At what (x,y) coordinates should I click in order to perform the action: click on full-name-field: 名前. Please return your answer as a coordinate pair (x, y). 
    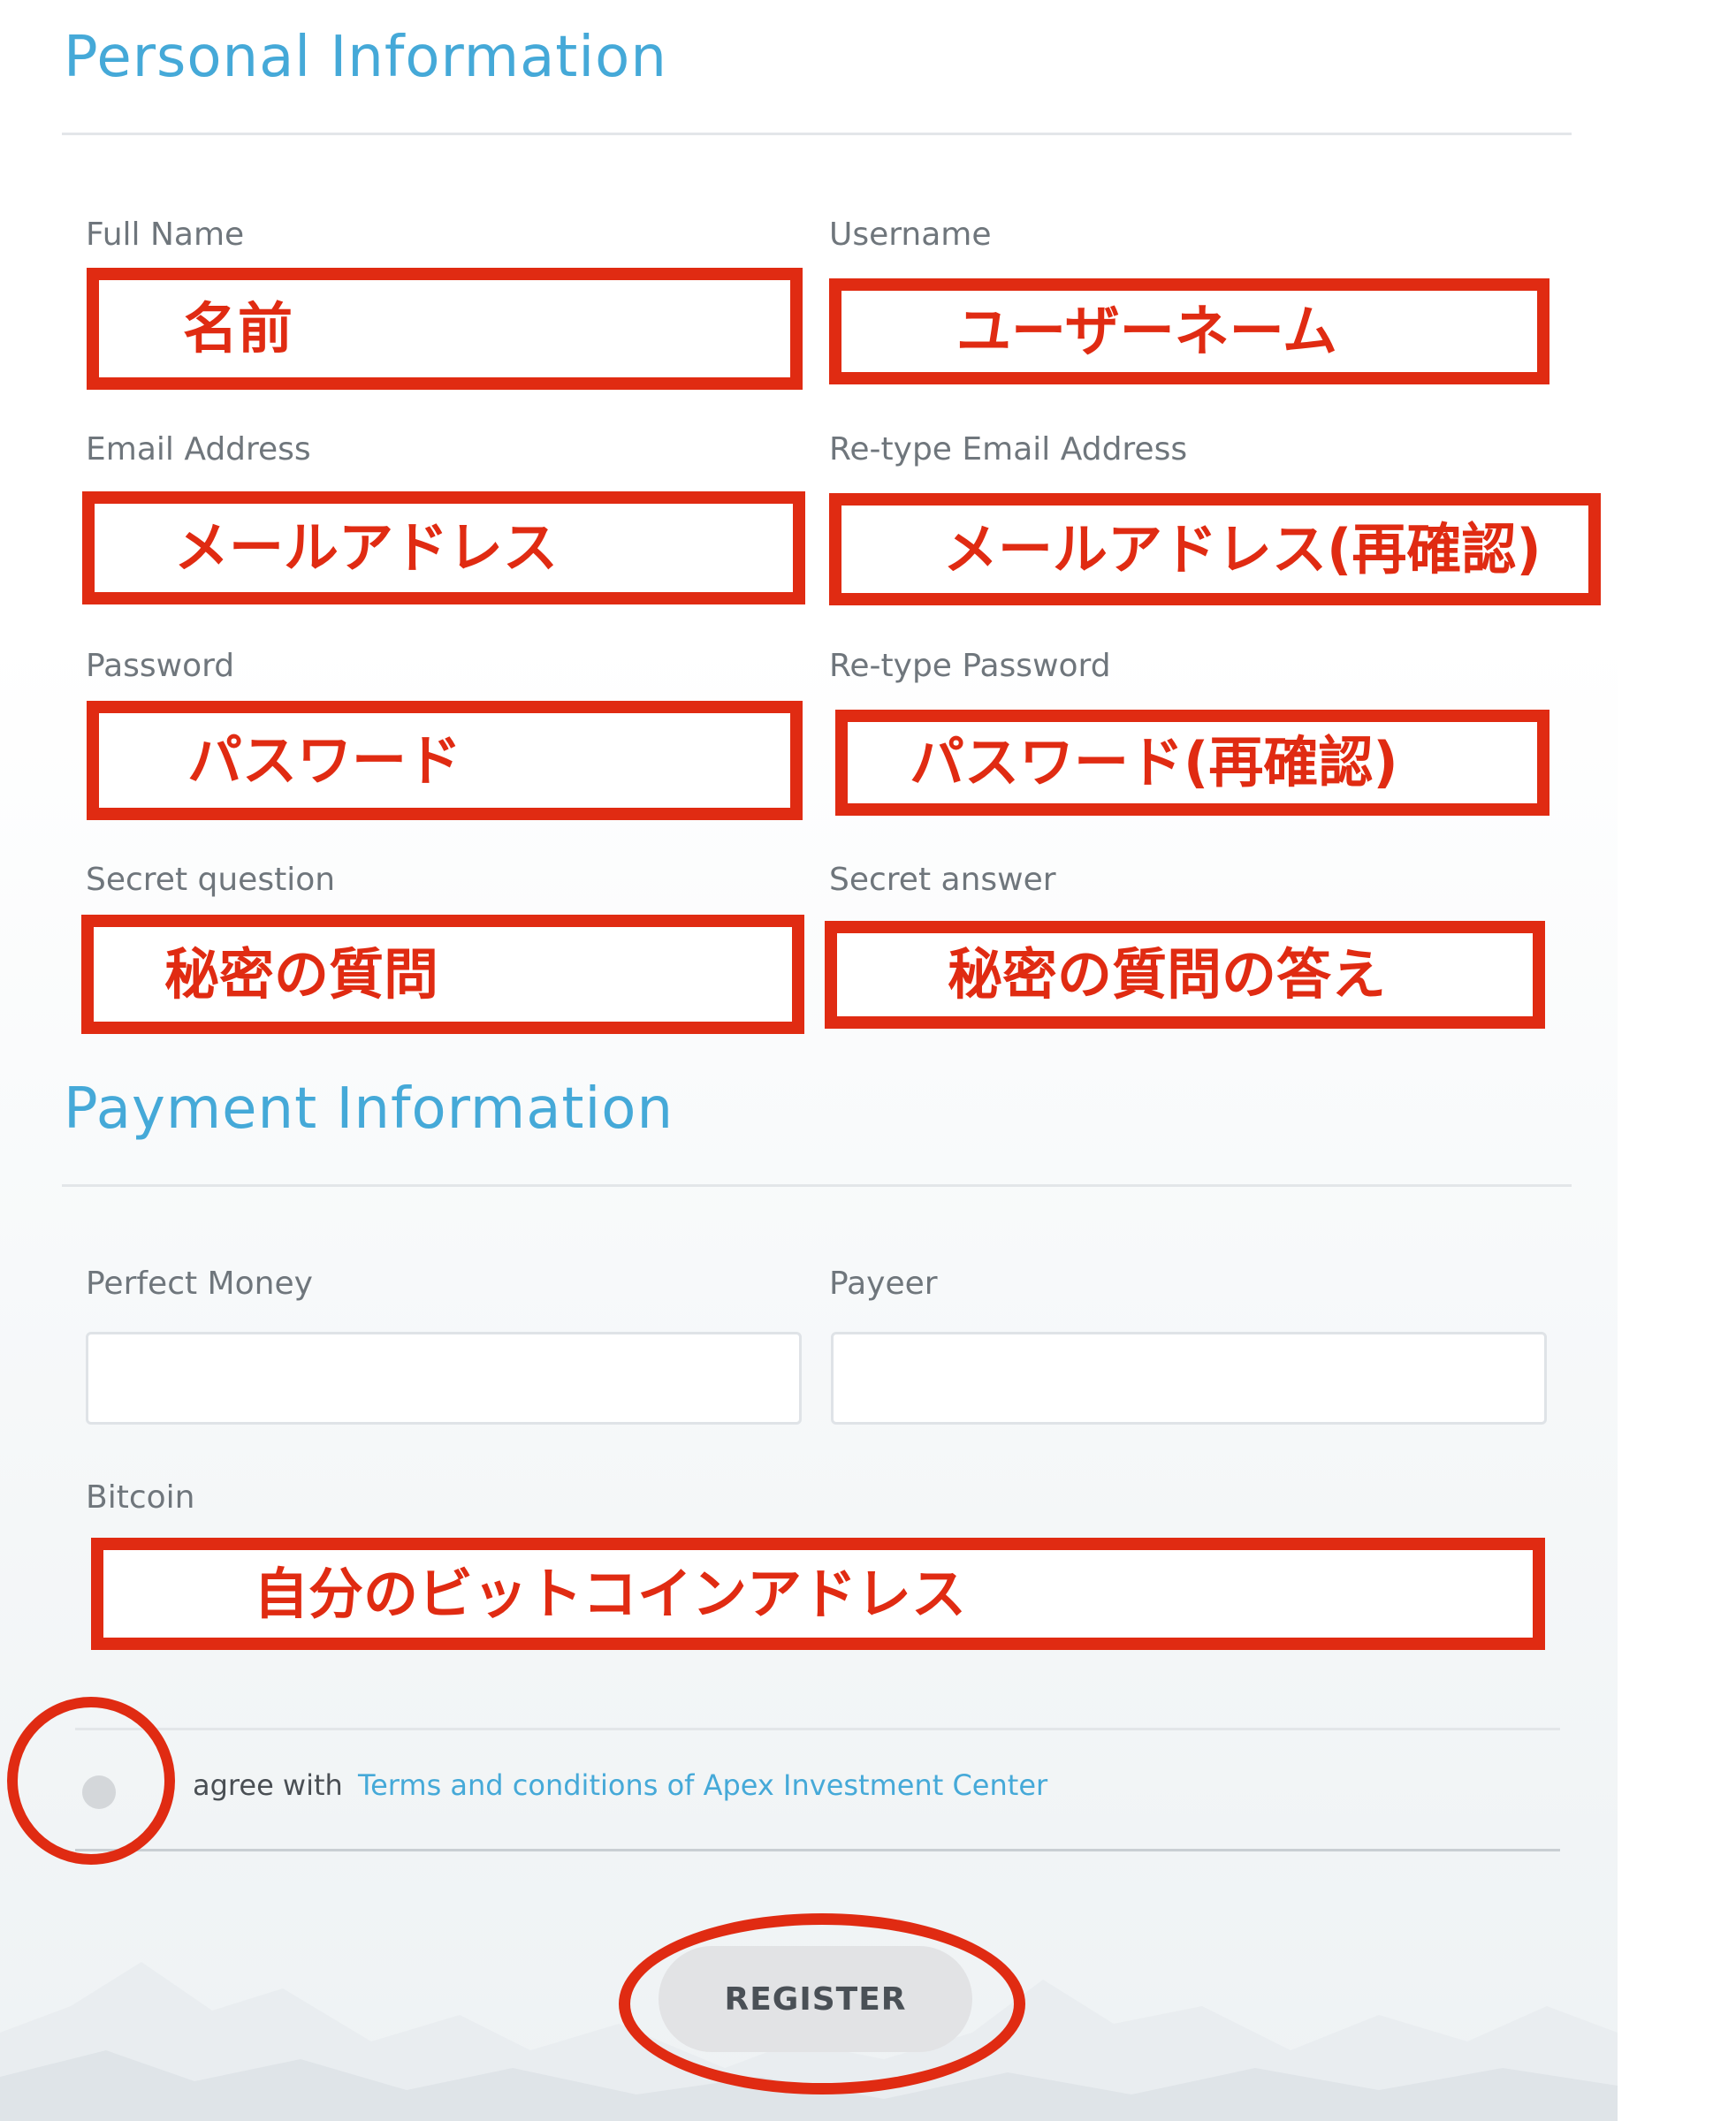
    Looking at the image, I should click on (445, 329).